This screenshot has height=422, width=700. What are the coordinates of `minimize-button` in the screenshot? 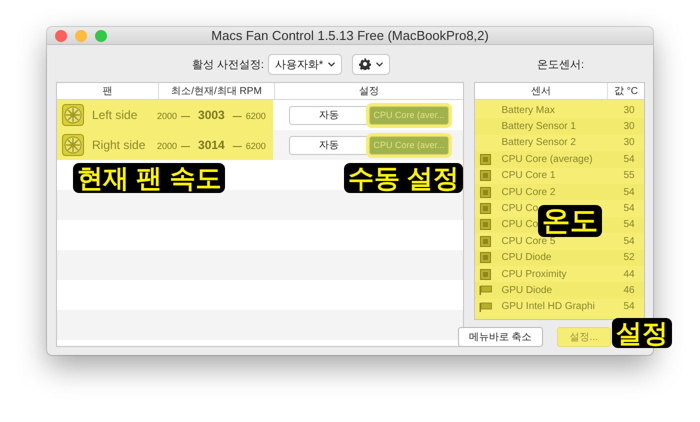 It's located at (81, 36).